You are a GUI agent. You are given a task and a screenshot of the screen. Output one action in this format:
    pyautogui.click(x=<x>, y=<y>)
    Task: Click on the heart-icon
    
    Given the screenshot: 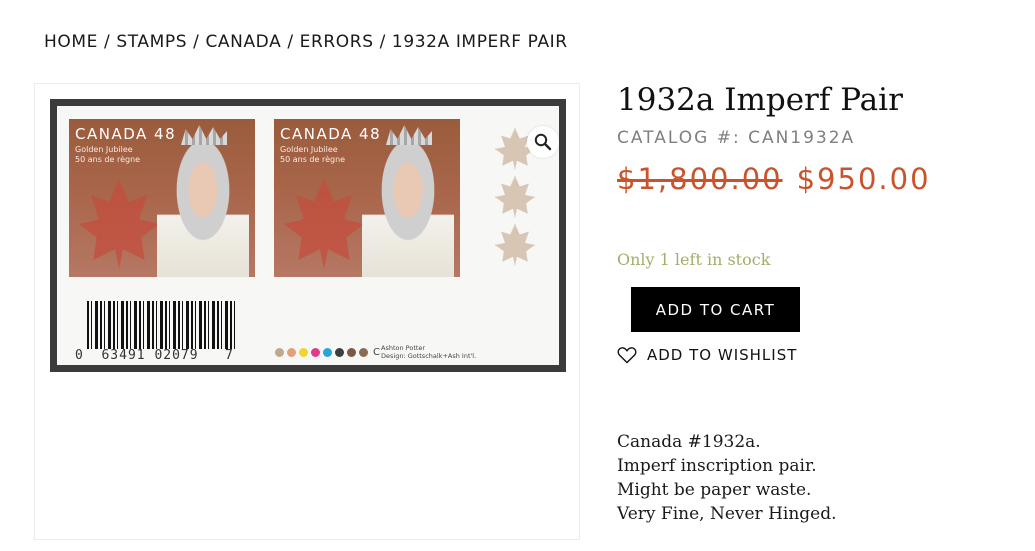 What is the action you would take?
    pyautogui.click(x=627, y=355)
    